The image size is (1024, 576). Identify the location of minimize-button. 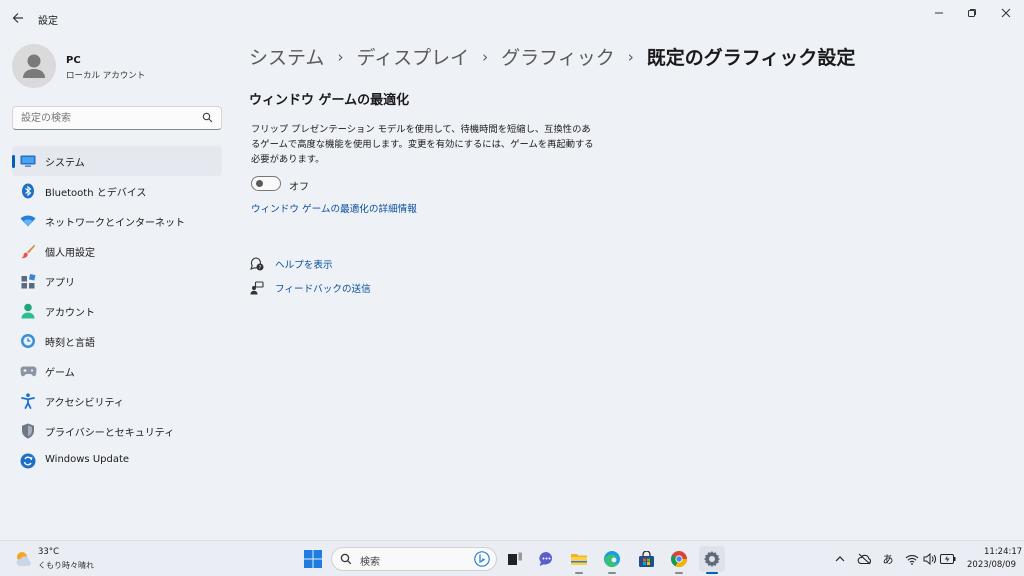
(939, 13).